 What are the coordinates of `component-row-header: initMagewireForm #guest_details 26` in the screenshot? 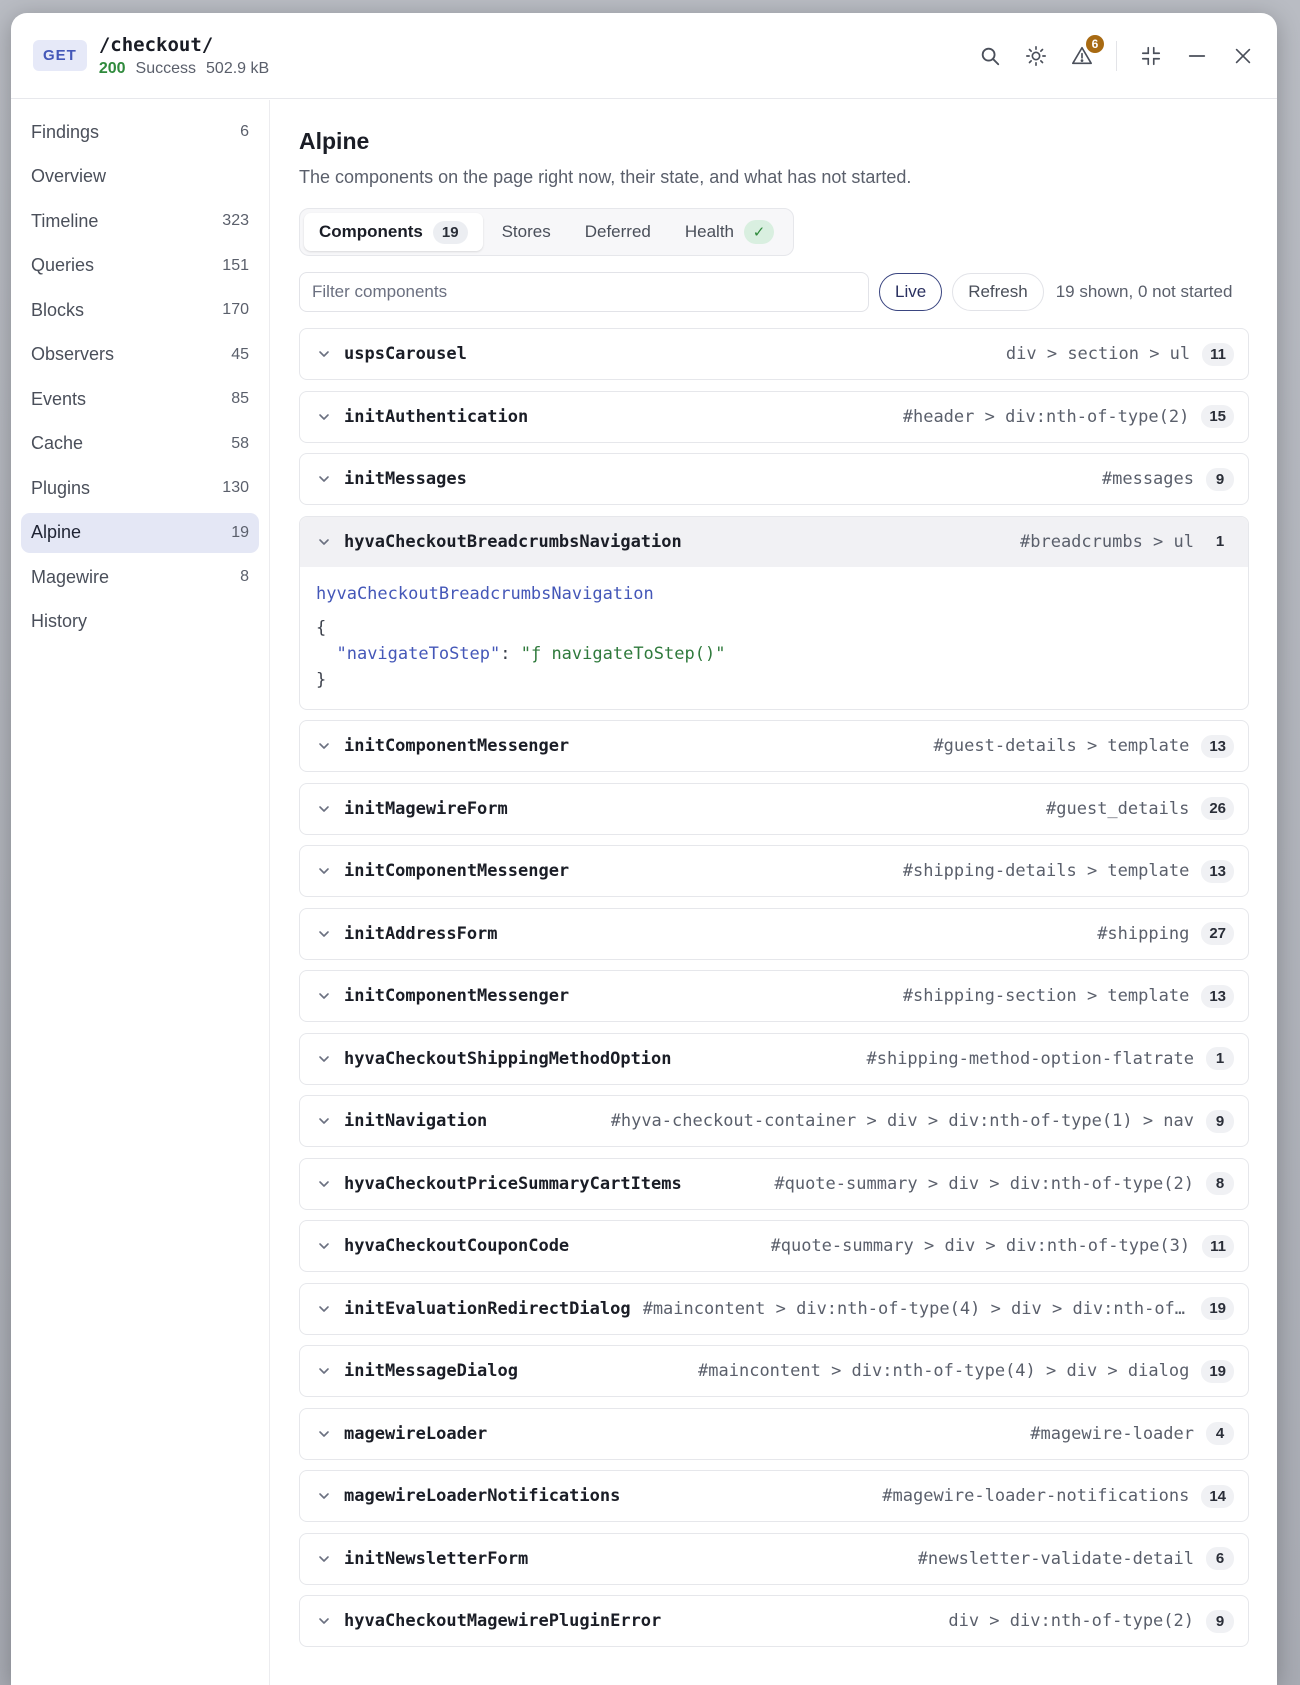 It's located at (774, 809).